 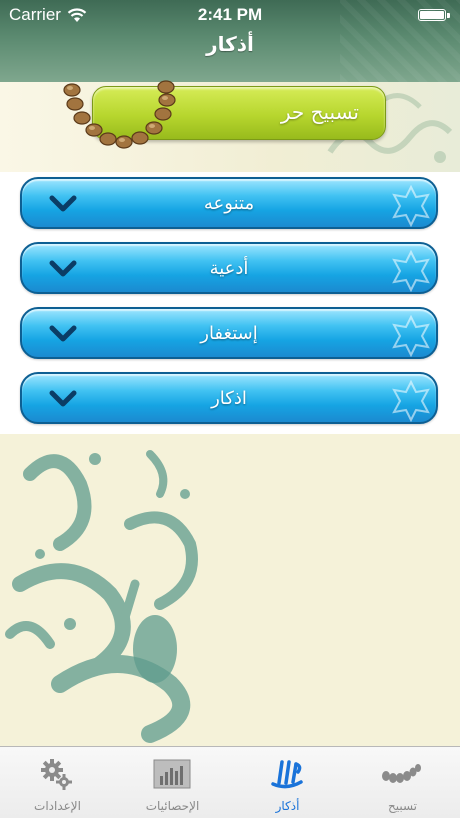 I want to click on tab-adhkar: أذكار, so click(x=287, y=782).